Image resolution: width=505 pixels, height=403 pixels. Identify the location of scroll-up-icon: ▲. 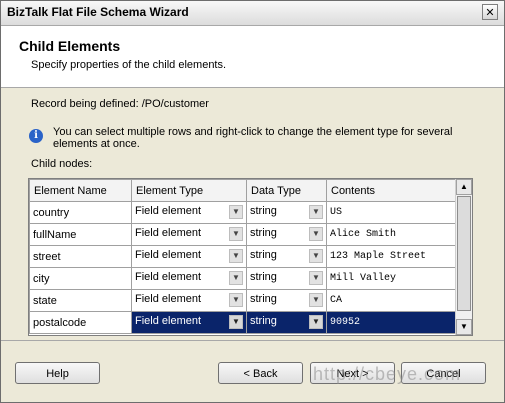
(464, 187).